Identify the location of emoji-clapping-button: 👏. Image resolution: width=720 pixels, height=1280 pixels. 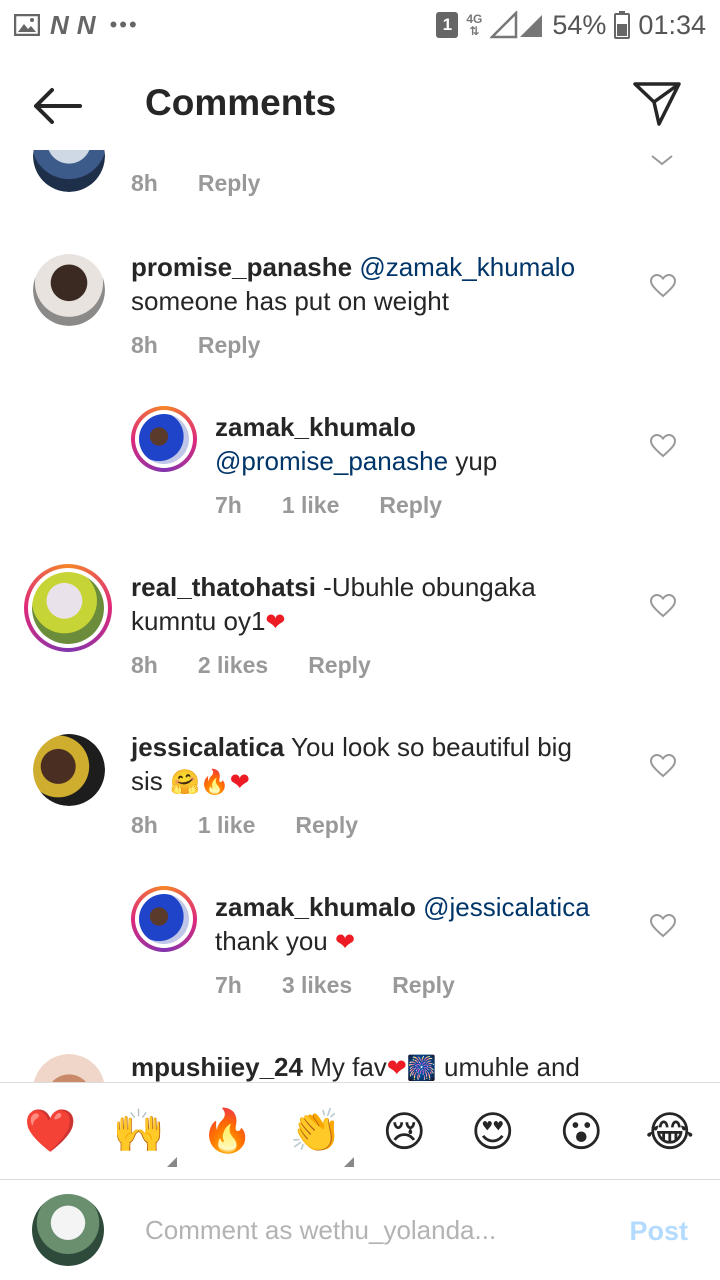
(320, 1134).